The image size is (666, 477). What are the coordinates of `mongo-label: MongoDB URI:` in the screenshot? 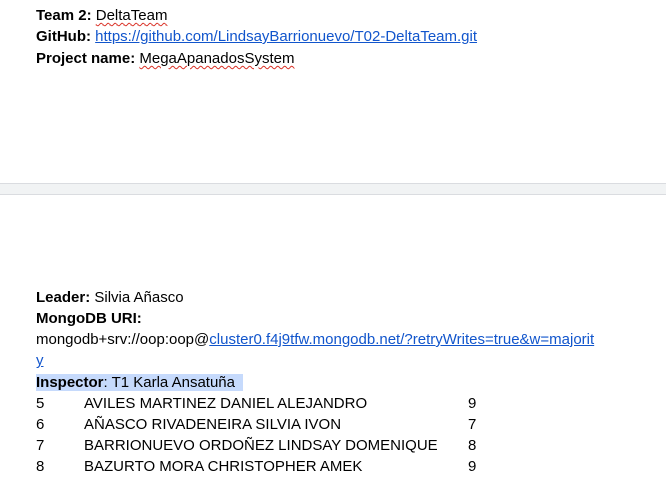 It's located at (89, 318).